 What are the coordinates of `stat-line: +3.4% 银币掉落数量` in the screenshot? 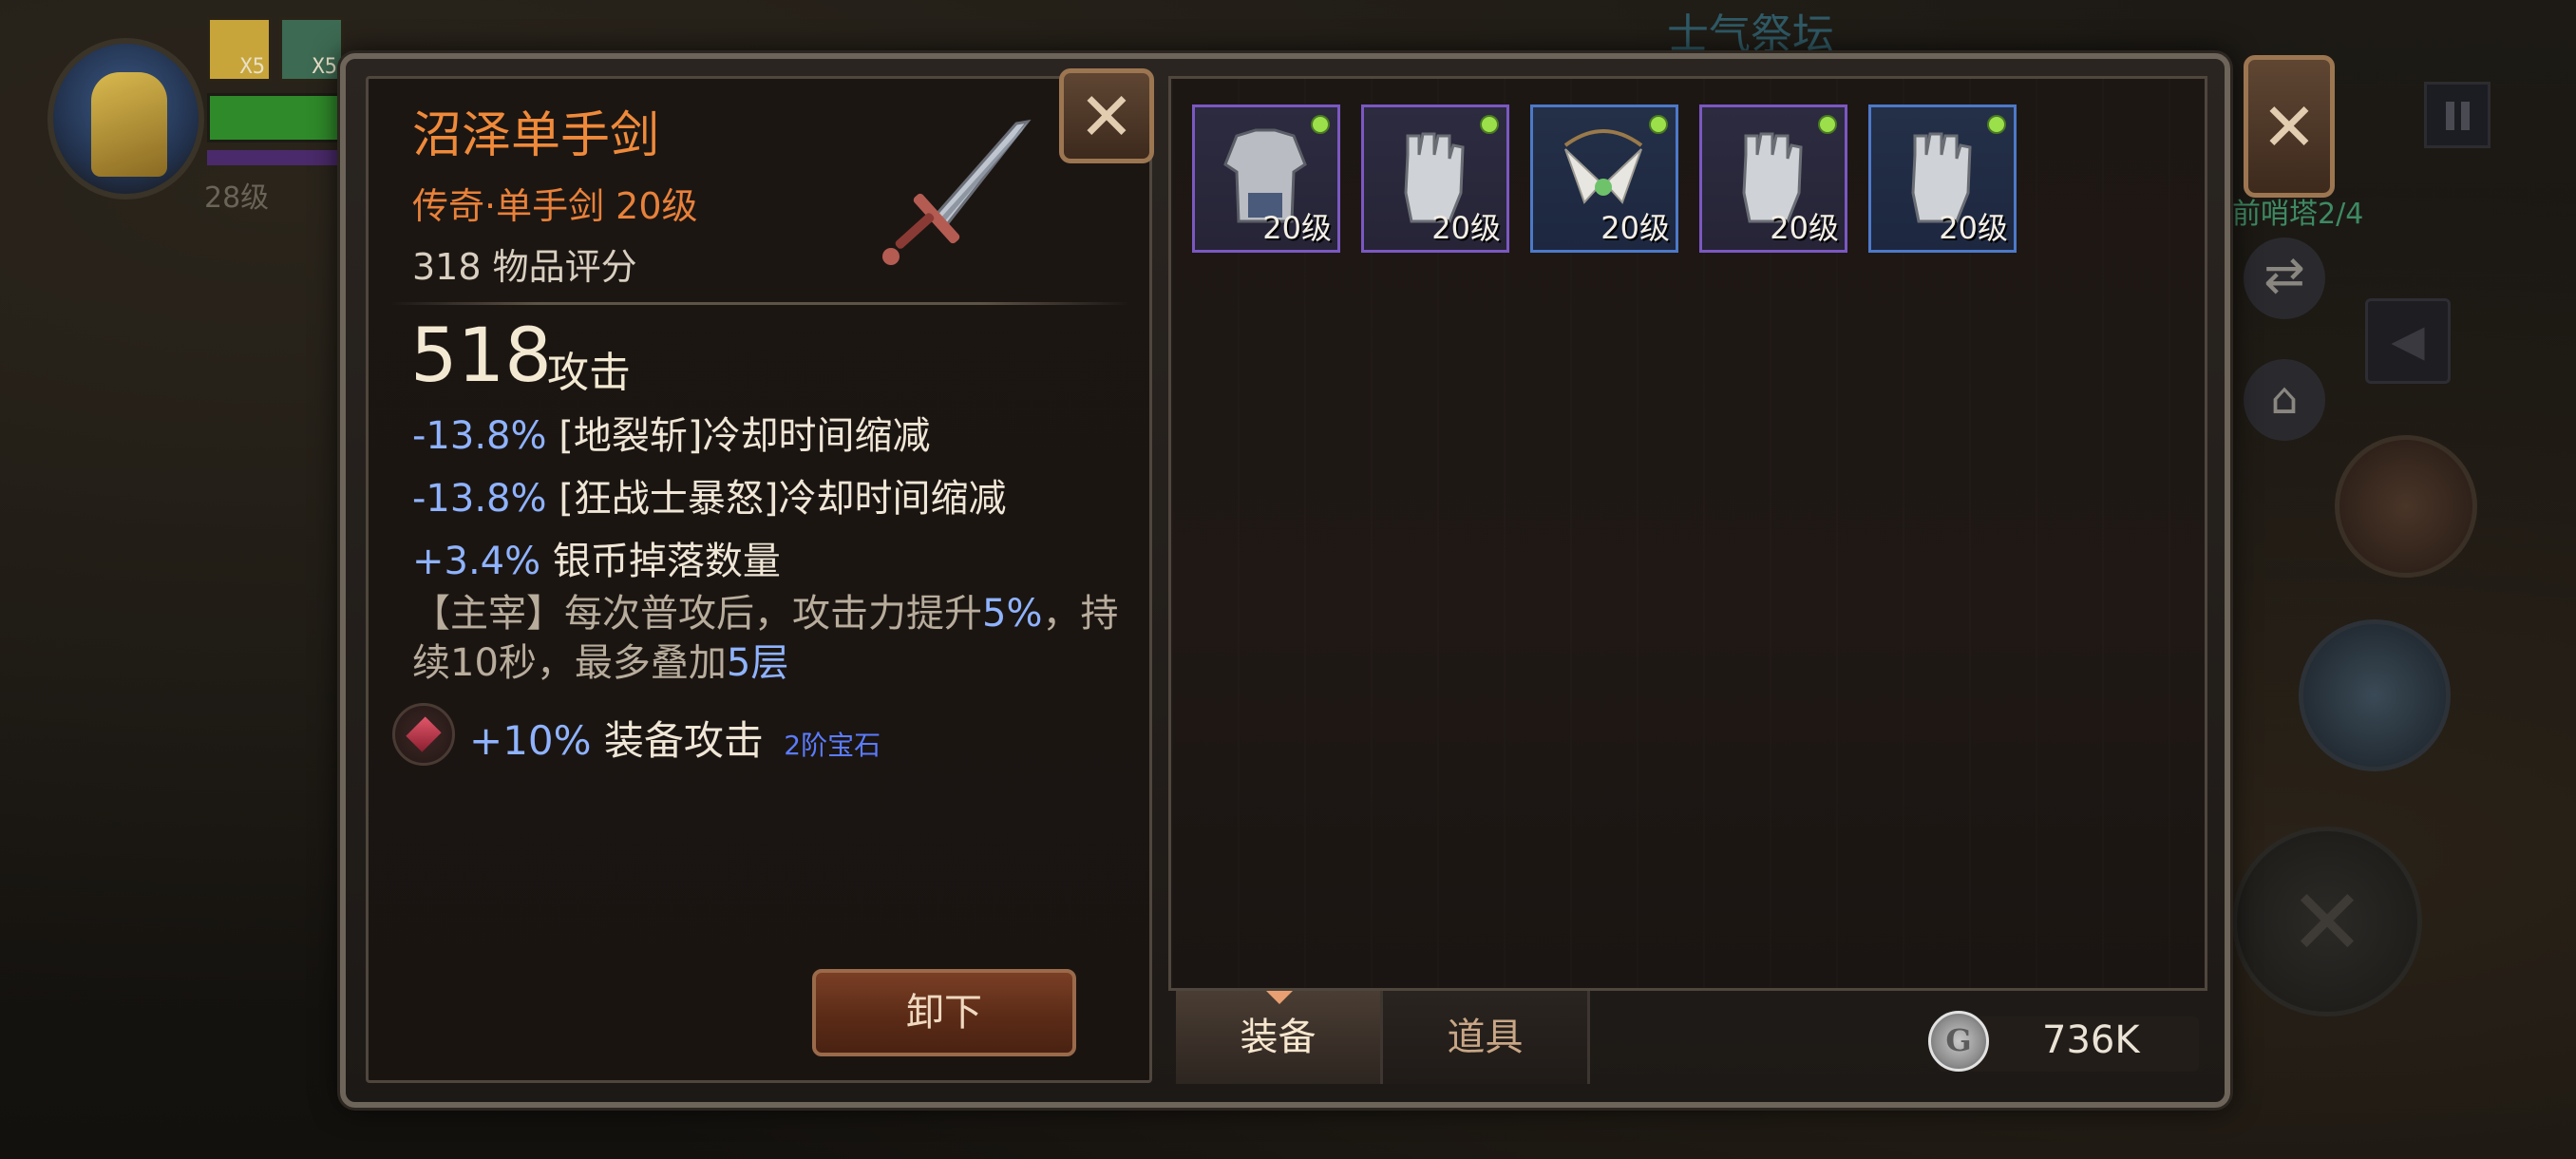 It's located at (596, 557).